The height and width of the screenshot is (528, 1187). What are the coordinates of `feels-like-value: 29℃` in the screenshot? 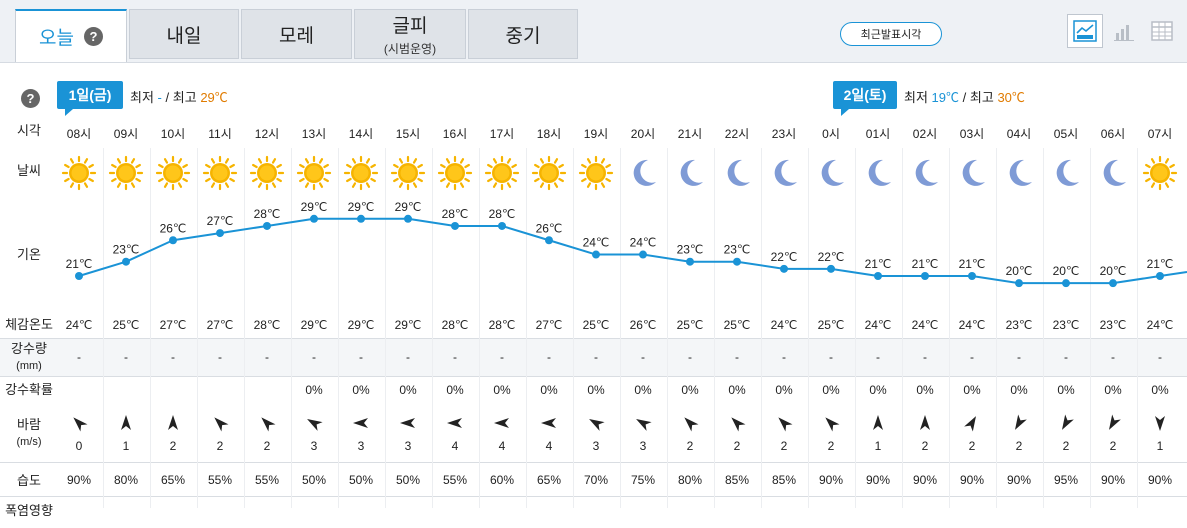 It's located at (408, 325).